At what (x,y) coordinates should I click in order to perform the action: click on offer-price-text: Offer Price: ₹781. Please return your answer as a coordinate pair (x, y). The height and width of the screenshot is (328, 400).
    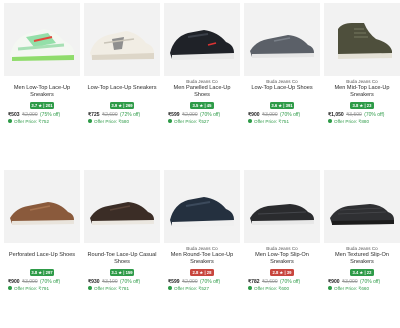
    Looking at the image, I should click on (112, 288).